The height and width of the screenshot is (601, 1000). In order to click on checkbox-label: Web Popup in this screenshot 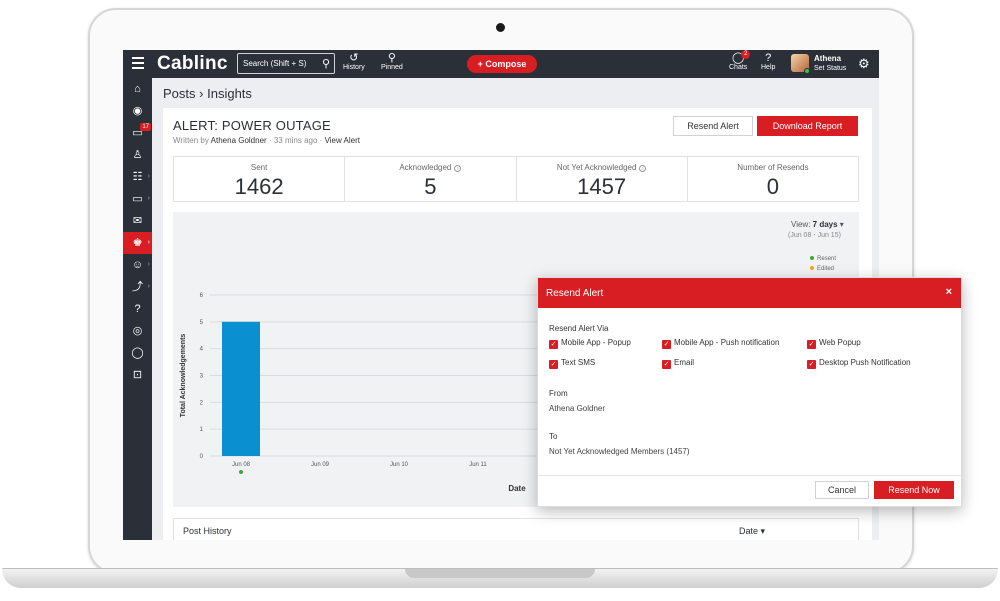, I will do `click(840, 342)`.